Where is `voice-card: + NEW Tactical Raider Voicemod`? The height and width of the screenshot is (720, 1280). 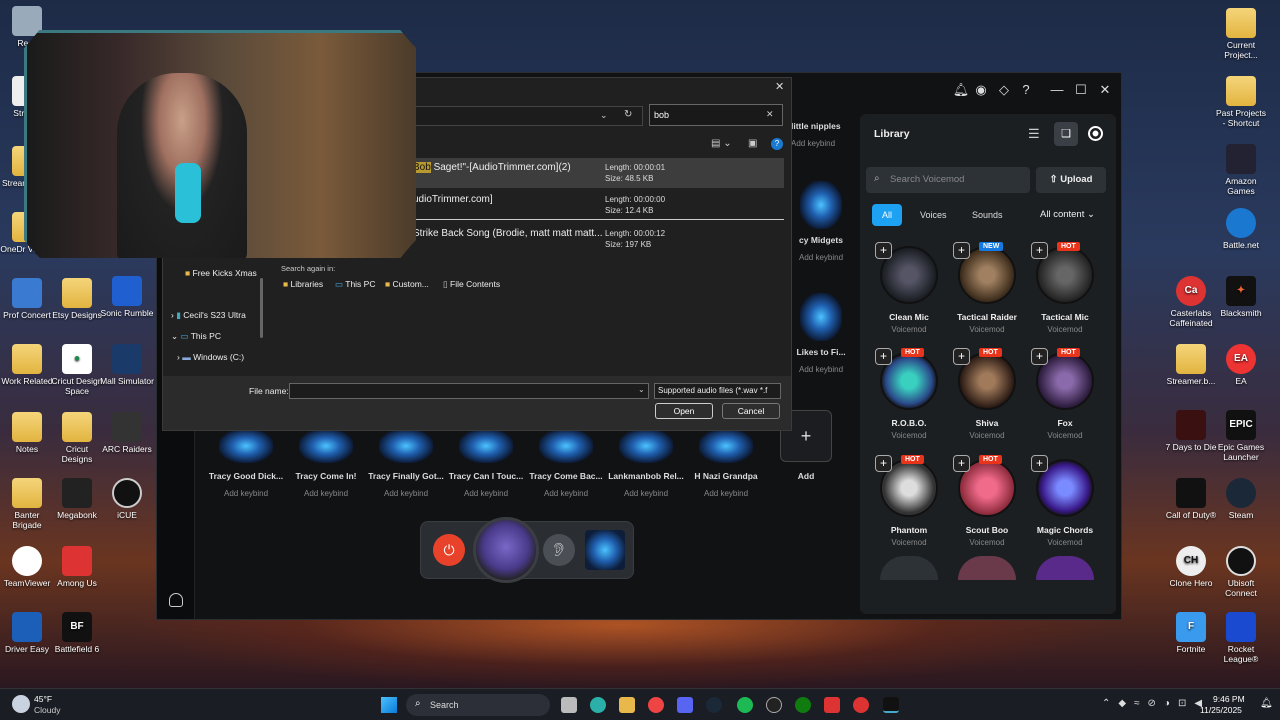 voice-card: + NEW Tactical Raider Voicemod is located at coordinates (987, 288).